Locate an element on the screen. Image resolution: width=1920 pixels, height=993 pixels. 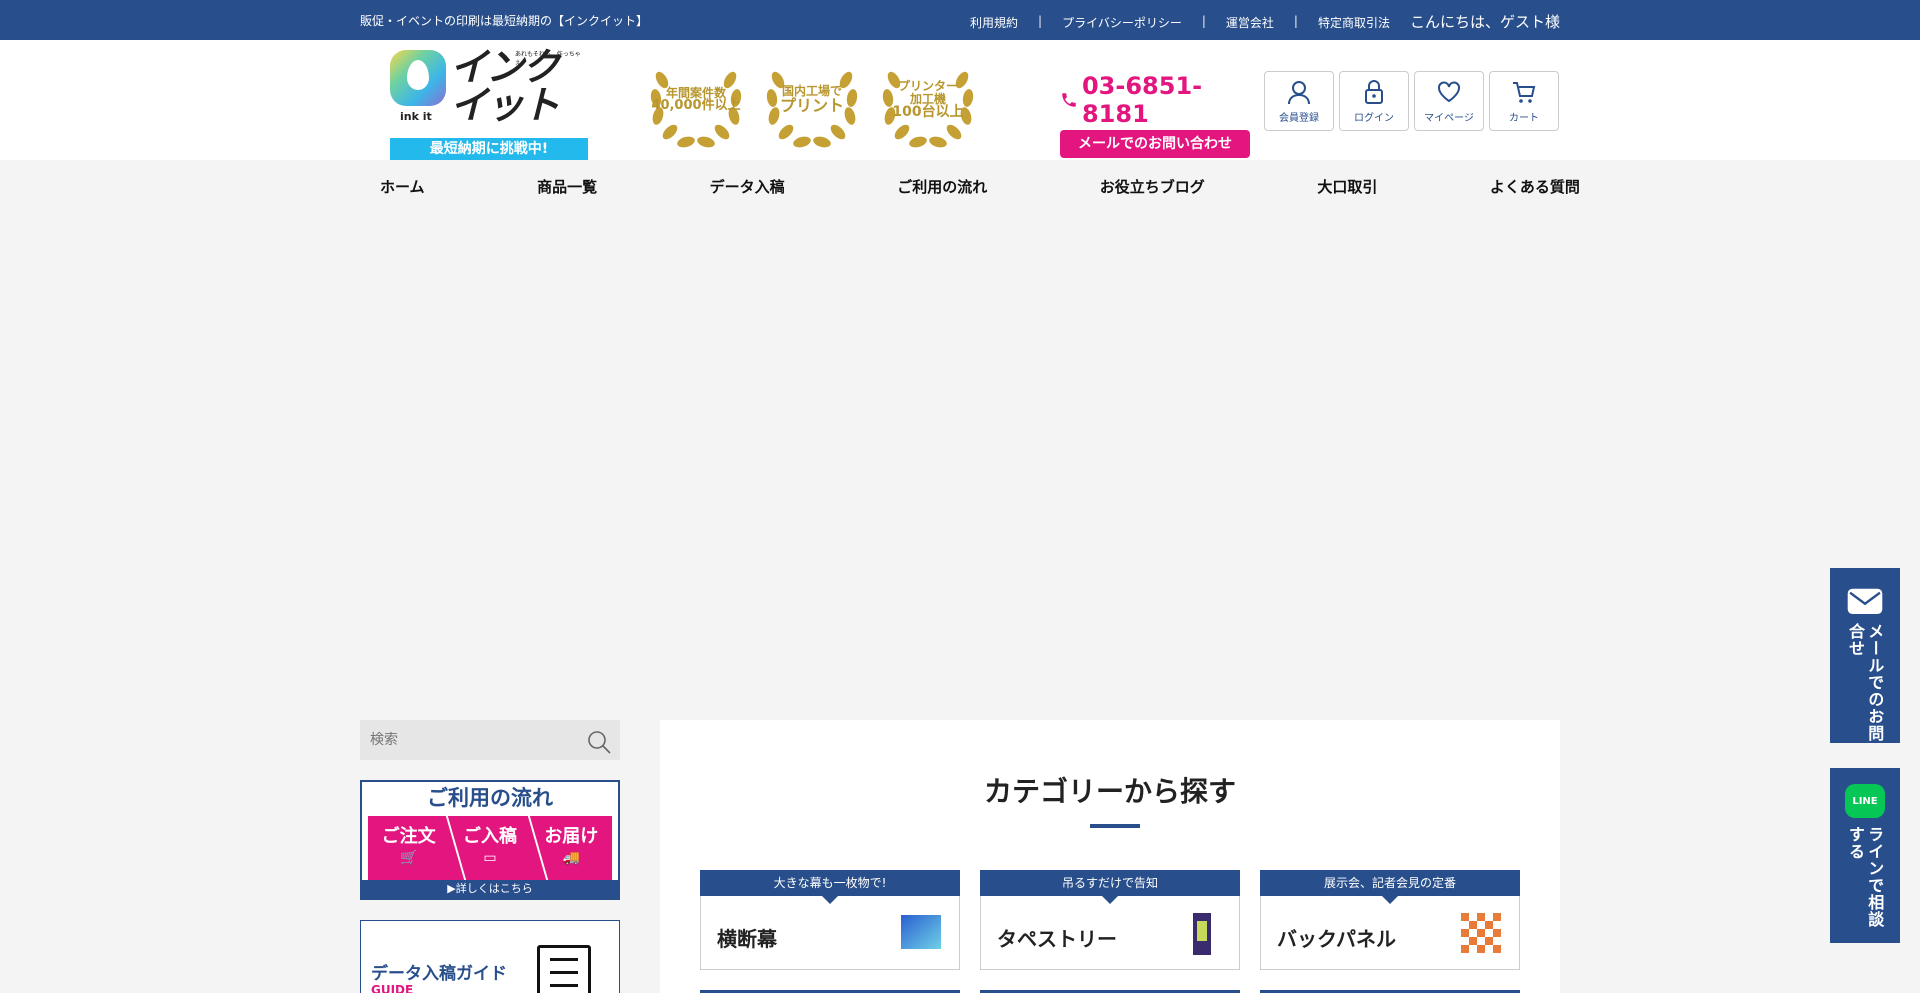
nav-products: 商品一覧 is located at coordinates (567, 186).